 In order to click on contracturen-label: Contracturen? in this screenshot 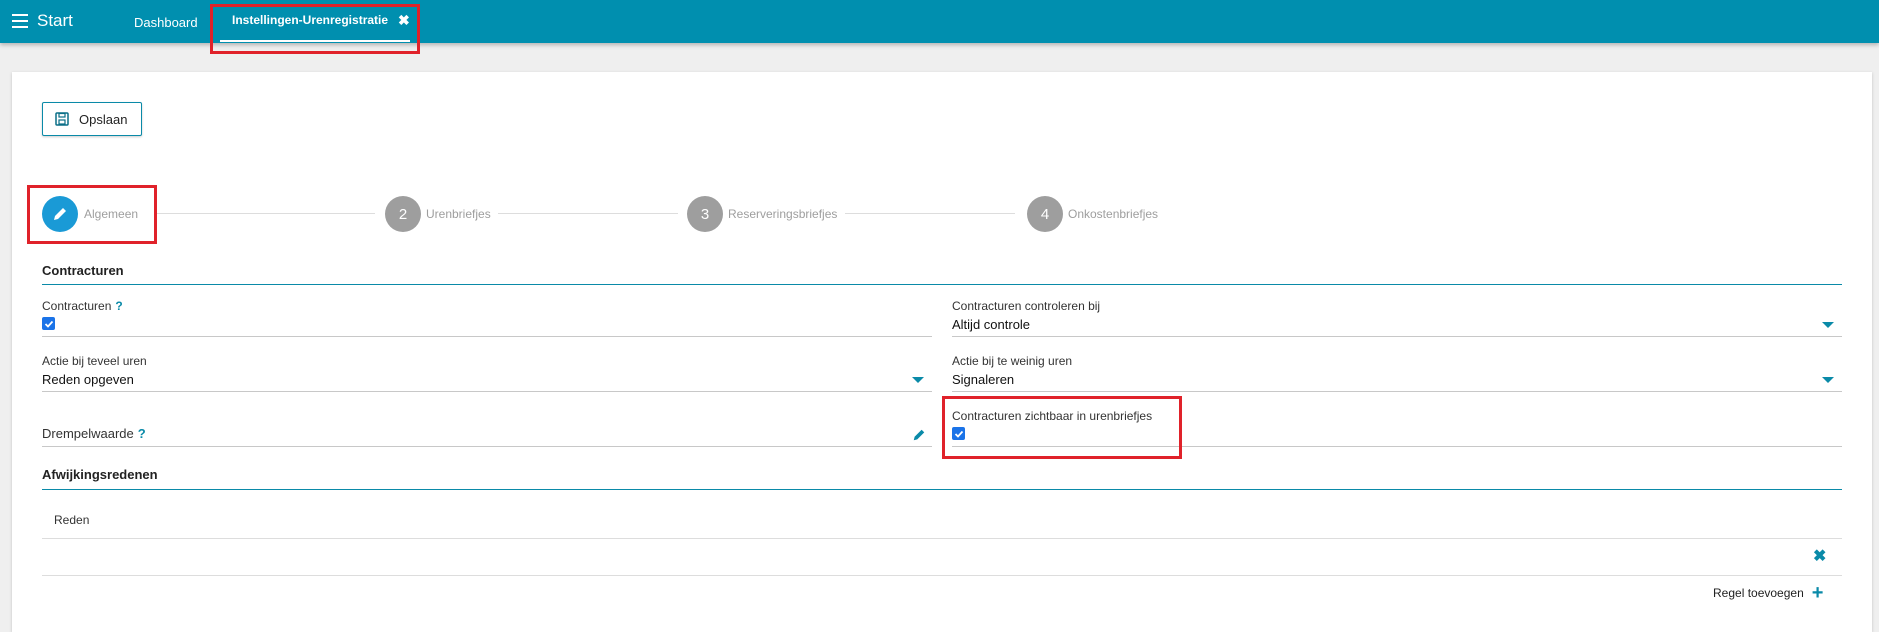, I will do `click(82, 306)`.